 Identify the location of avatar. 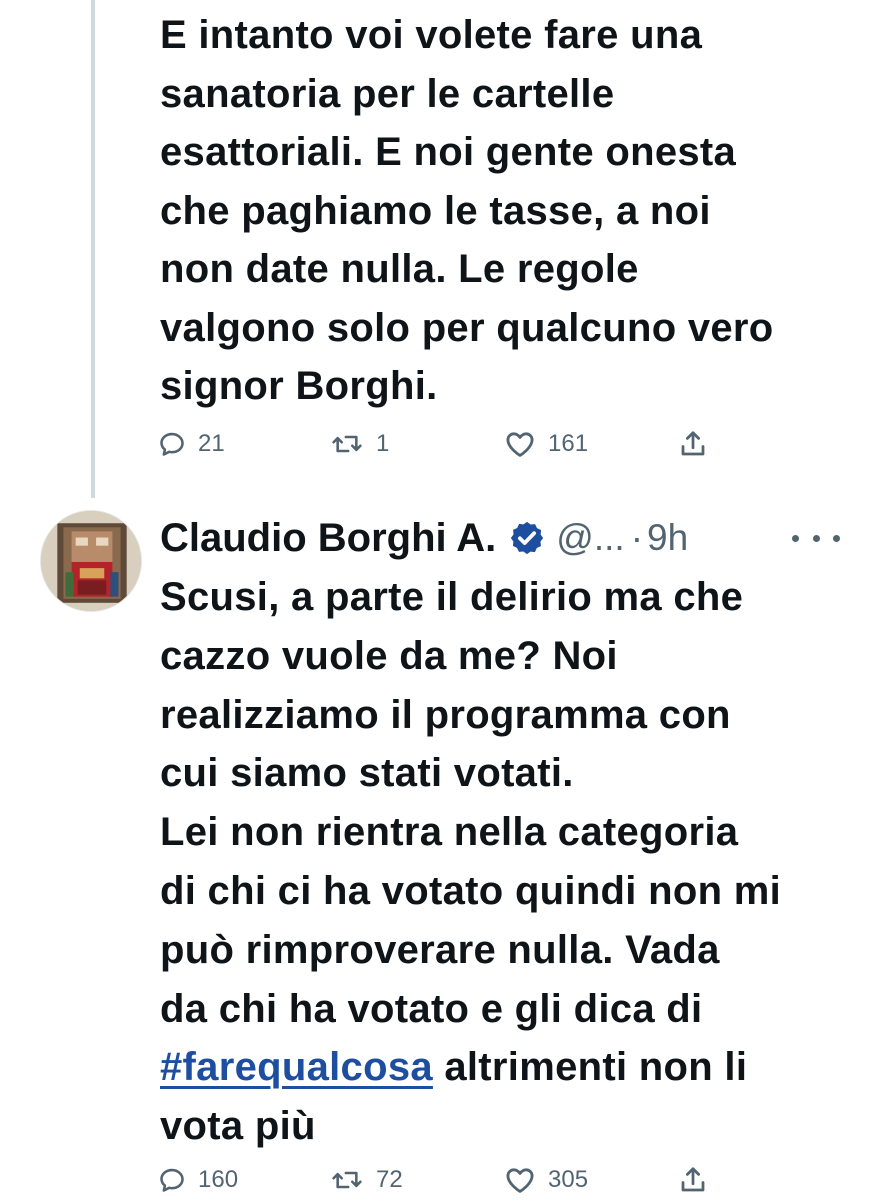
(91, 561).